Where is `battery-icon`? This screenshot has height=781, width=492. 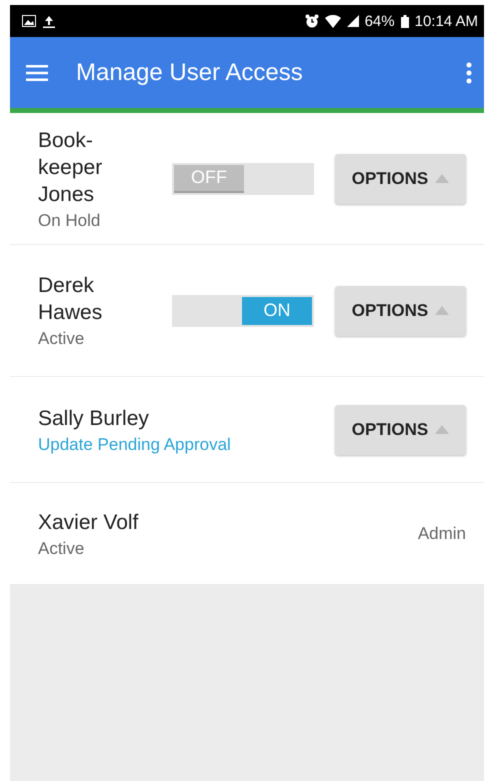
battery-icon is located at coordinates (404, 21).